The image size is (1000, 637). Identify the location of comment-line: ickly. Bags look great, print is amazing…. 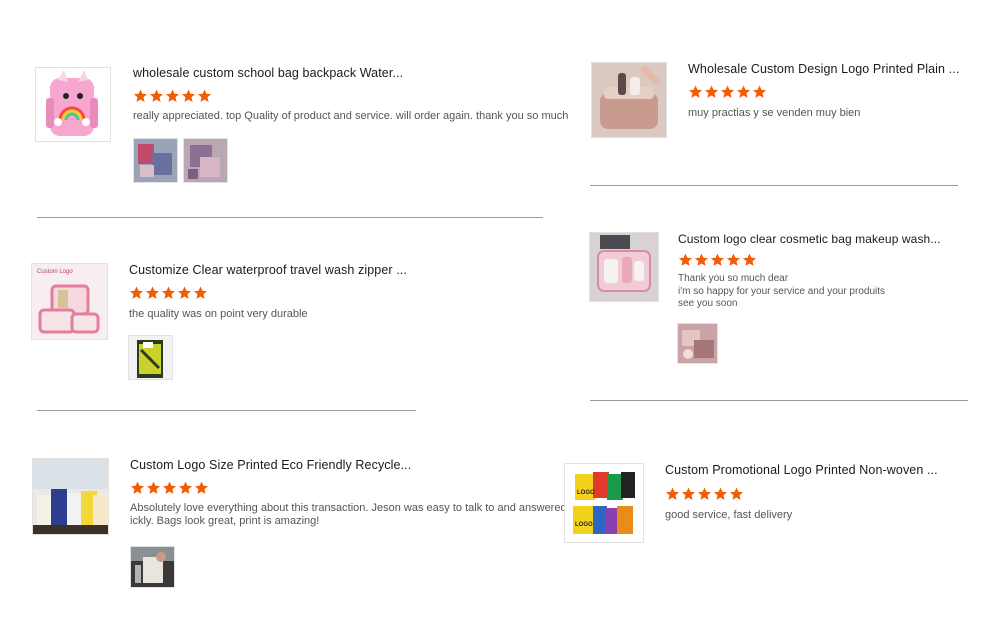
(225, 521).